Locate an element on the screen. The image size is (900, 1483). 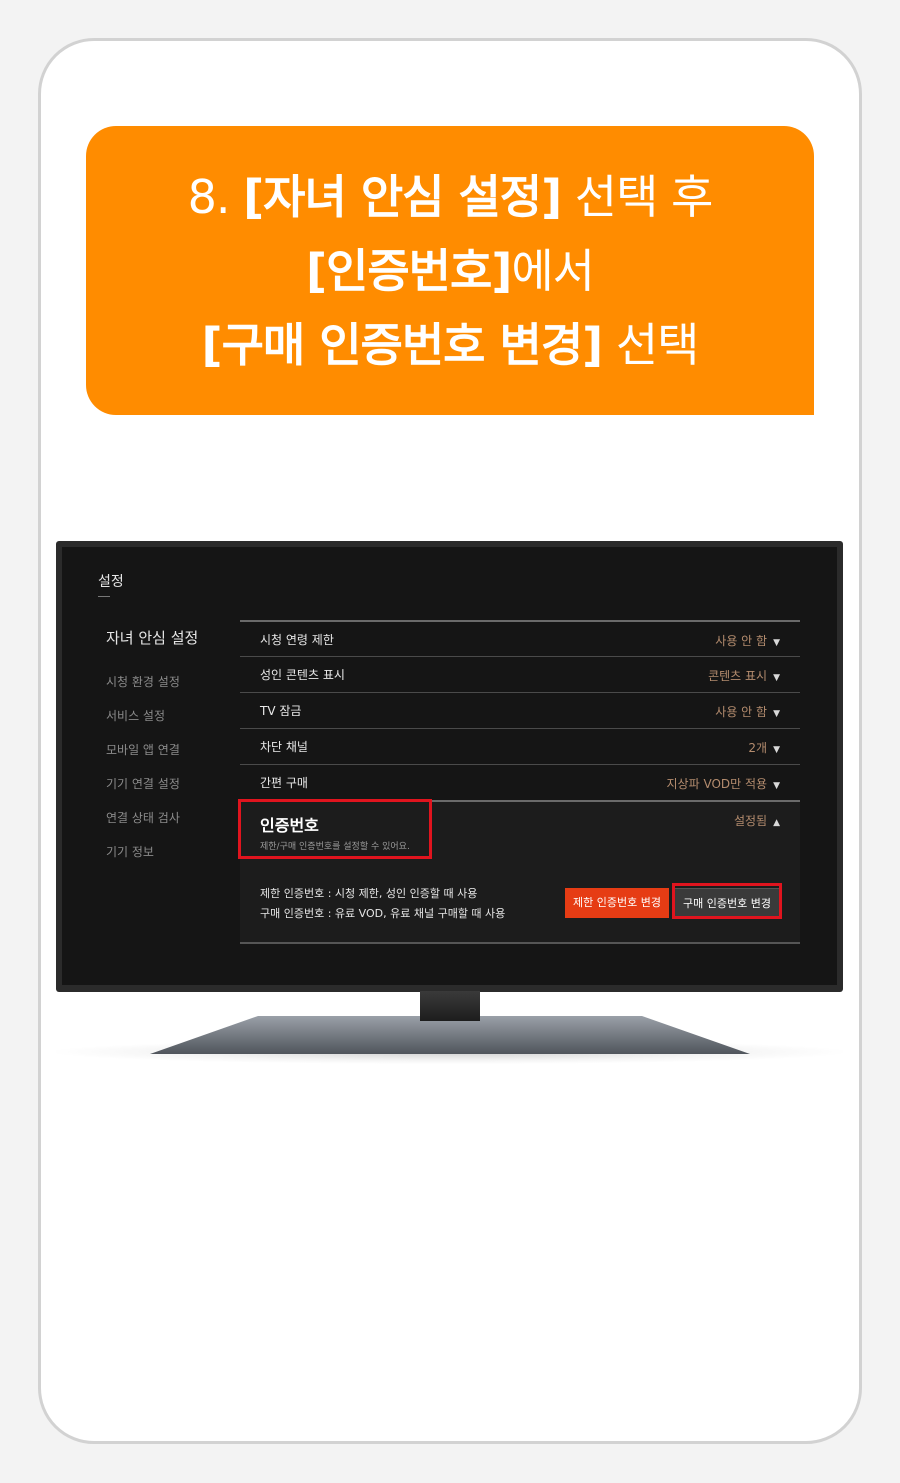
row-value: 콘텐츠 표시 is located at coordinates (738, 676).